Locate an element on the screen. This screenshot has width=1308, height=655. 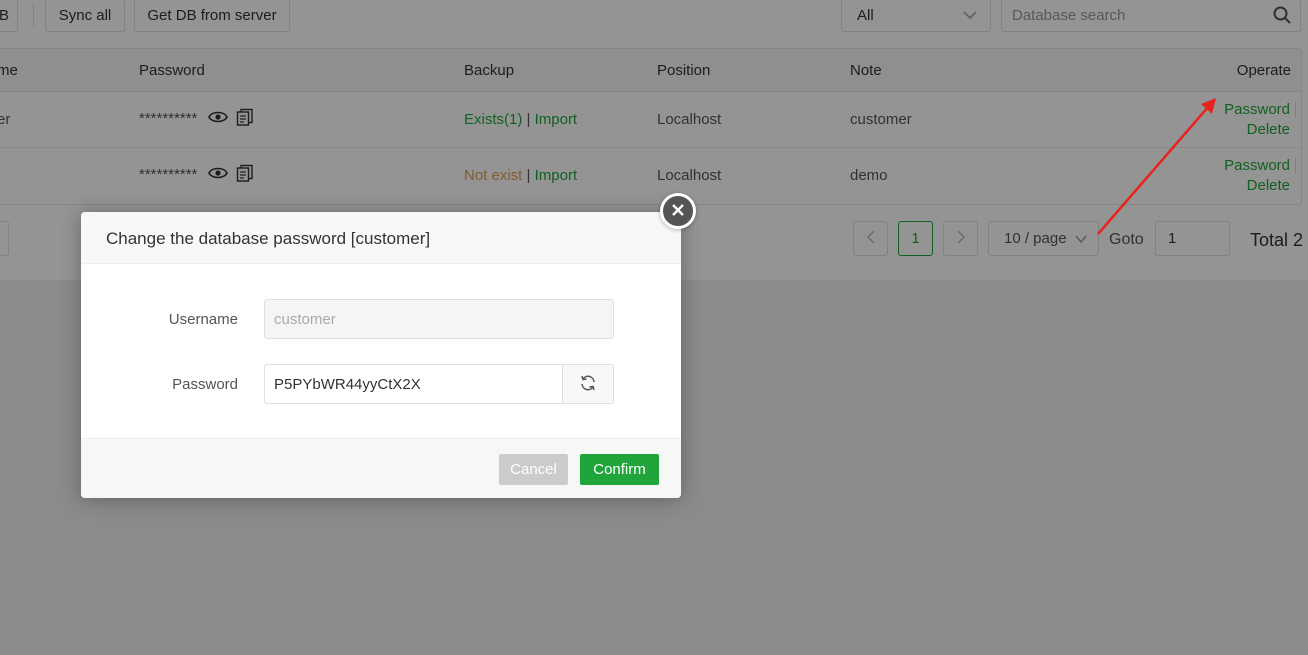
dialog-header: Change the database password [customer] is located at coordinates (381, 238).